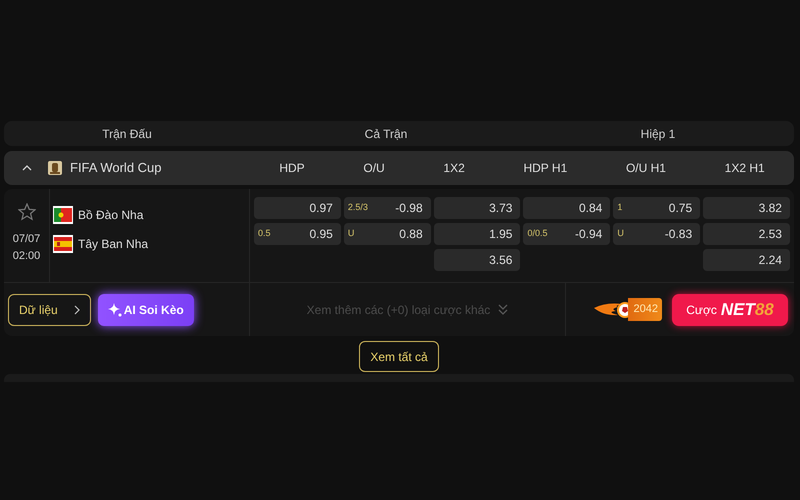 Image resolution: width=800 pixels, height=500 pixels. Describe the element at coordinates (27, 212) in the screenshot. I see `star-icon` at that location.